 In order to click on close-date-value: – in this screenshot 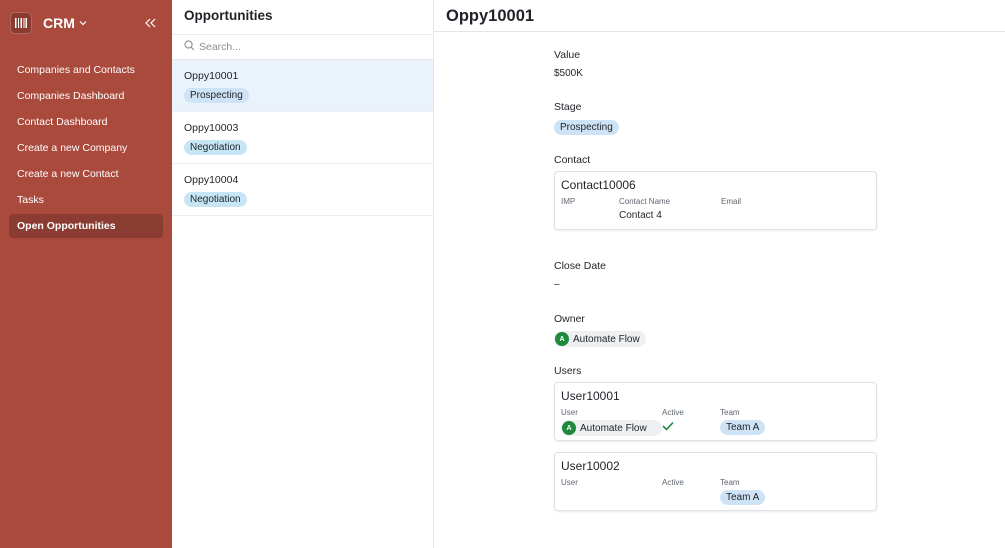, I will do `click(557, 284)`.